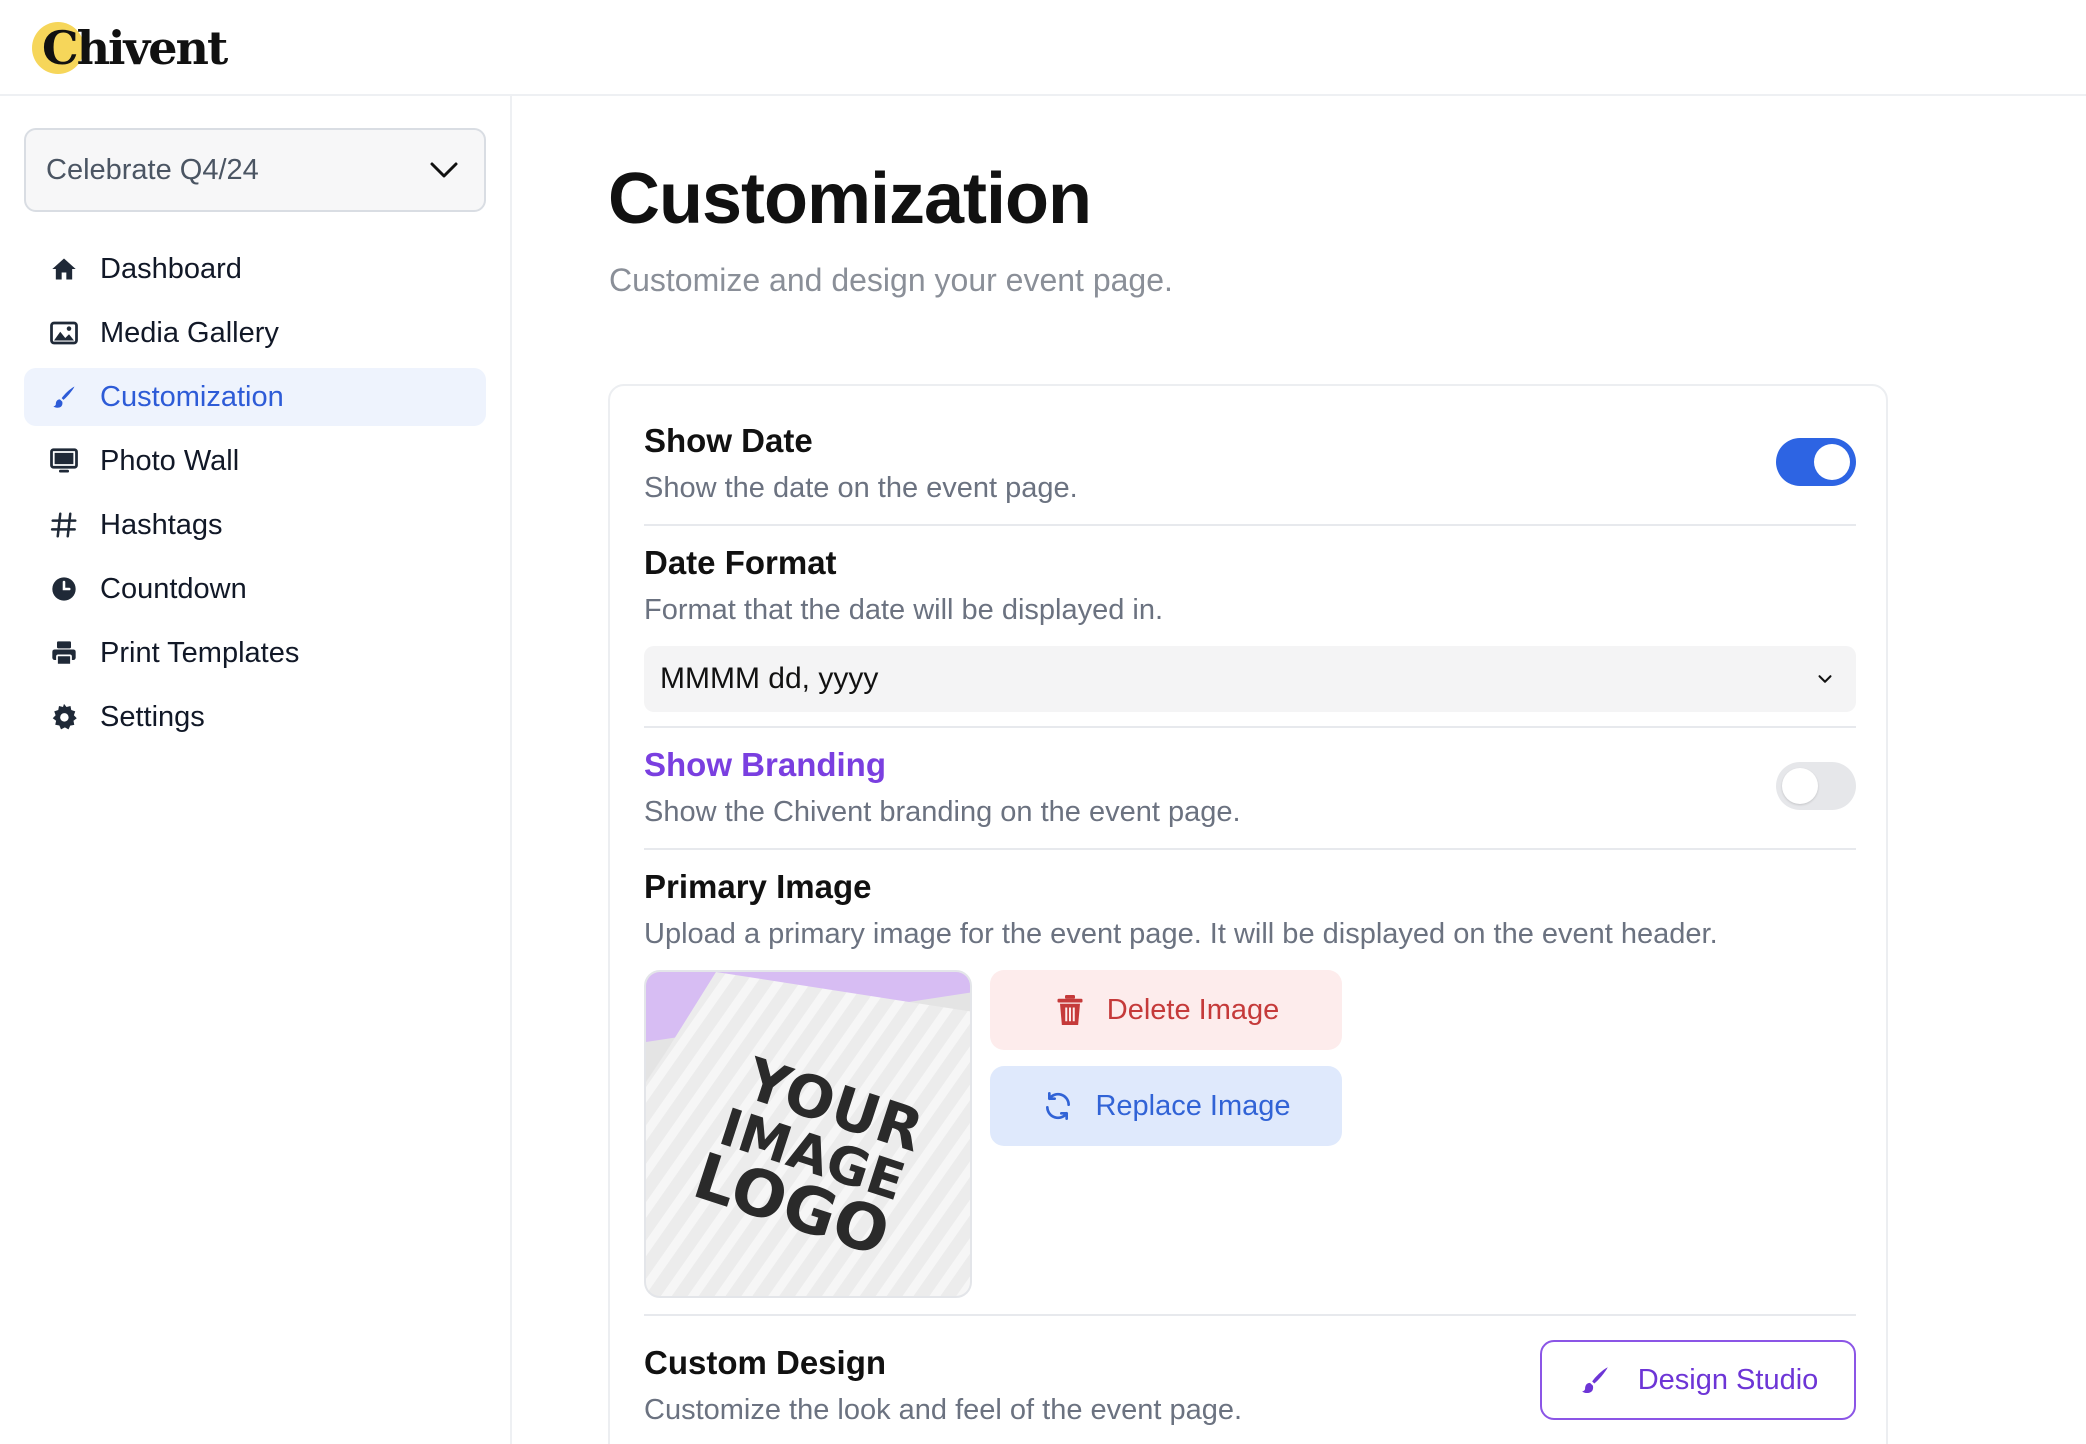  I want to click on sidebar-item-media-gallery: Media Gallery, so click(255, 333).